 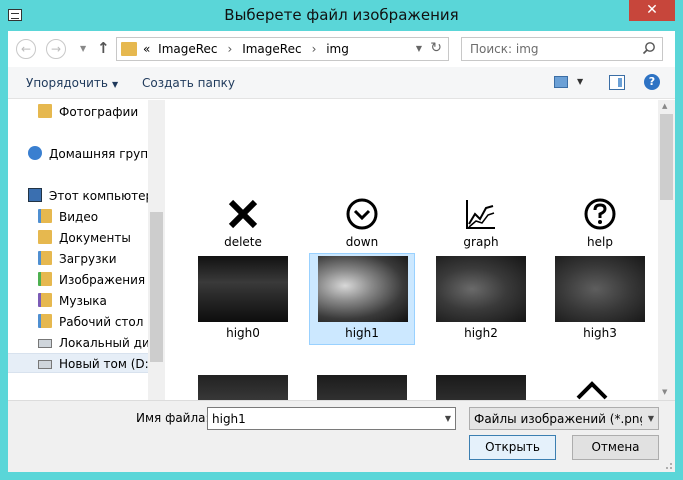 What do you see at coordinates (173, 418) in the screenshot?
I see `filename-label: Имя файла:` at bounding box center [173, 418].